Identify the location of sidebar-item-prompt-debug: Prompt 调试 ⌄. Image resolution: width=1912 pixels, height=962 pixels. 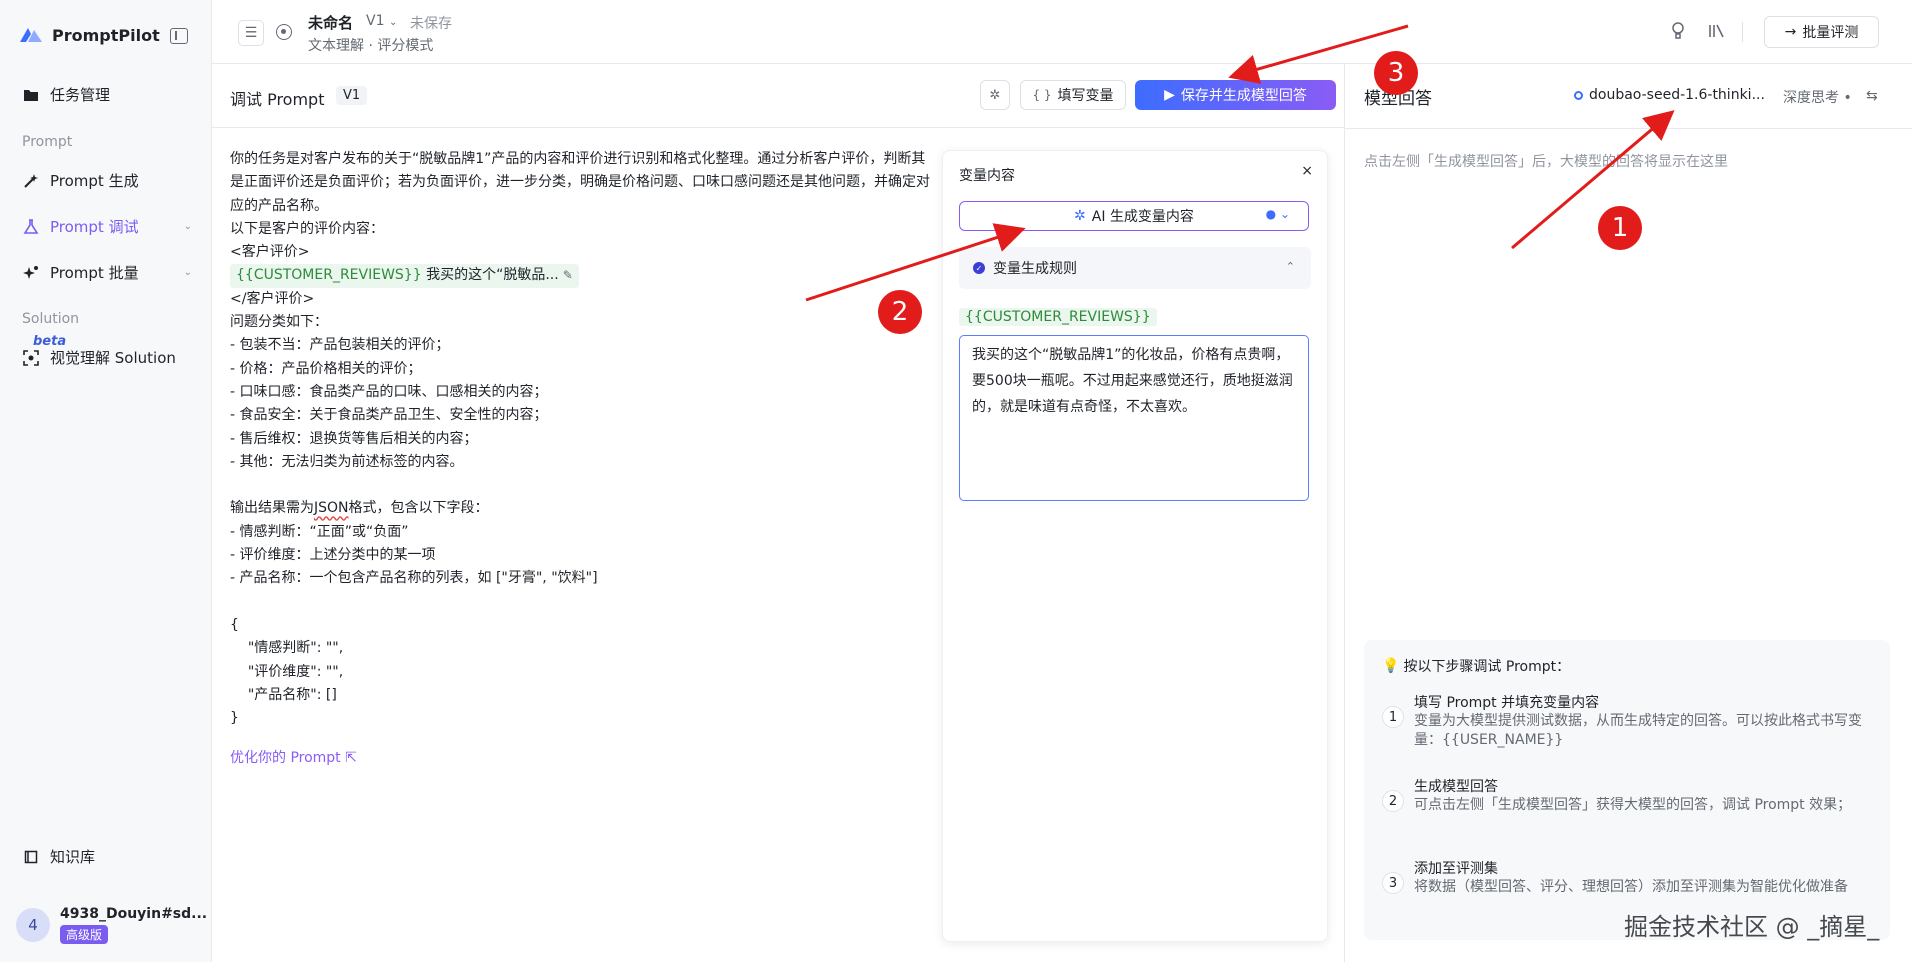
(107, 226).